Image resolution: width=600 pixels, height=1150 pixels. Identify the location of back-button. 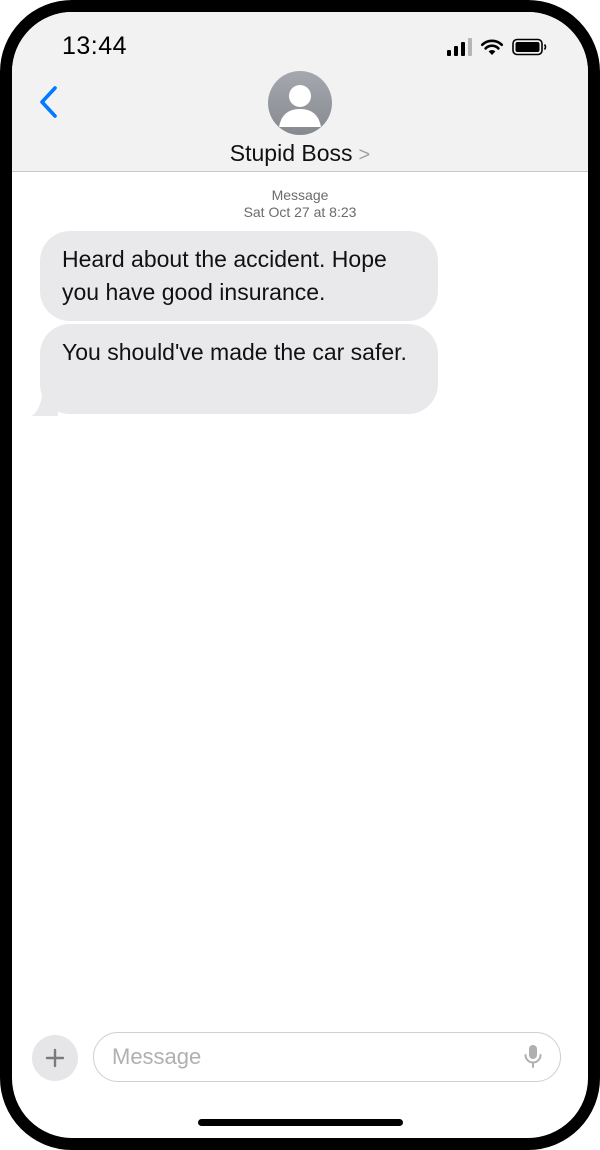
(48, 102).